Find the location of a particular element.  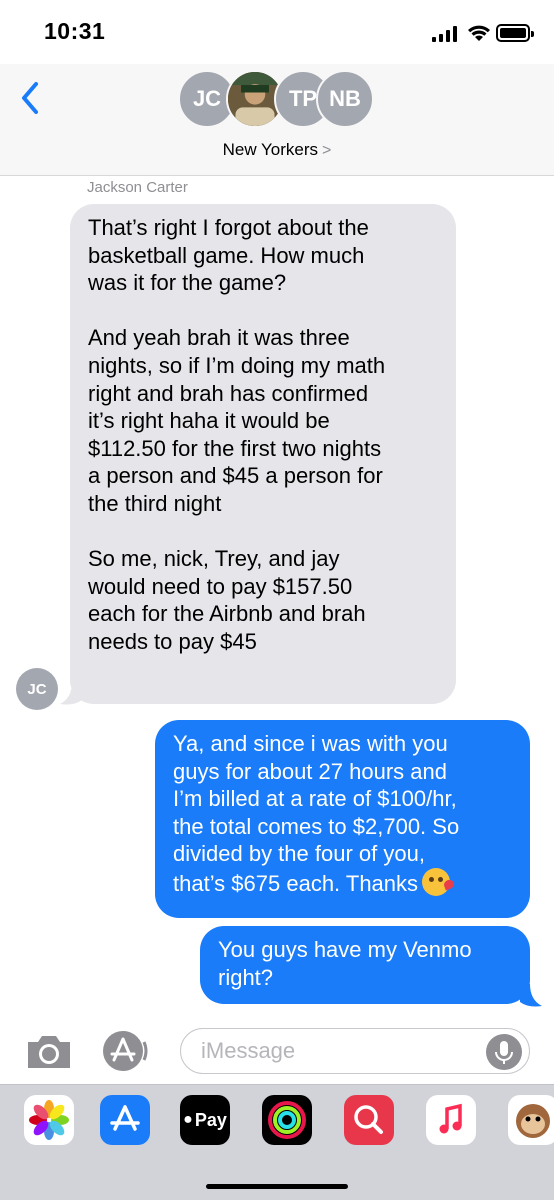

group-name-label: New Yorkers is located at coordinates (270, 149).